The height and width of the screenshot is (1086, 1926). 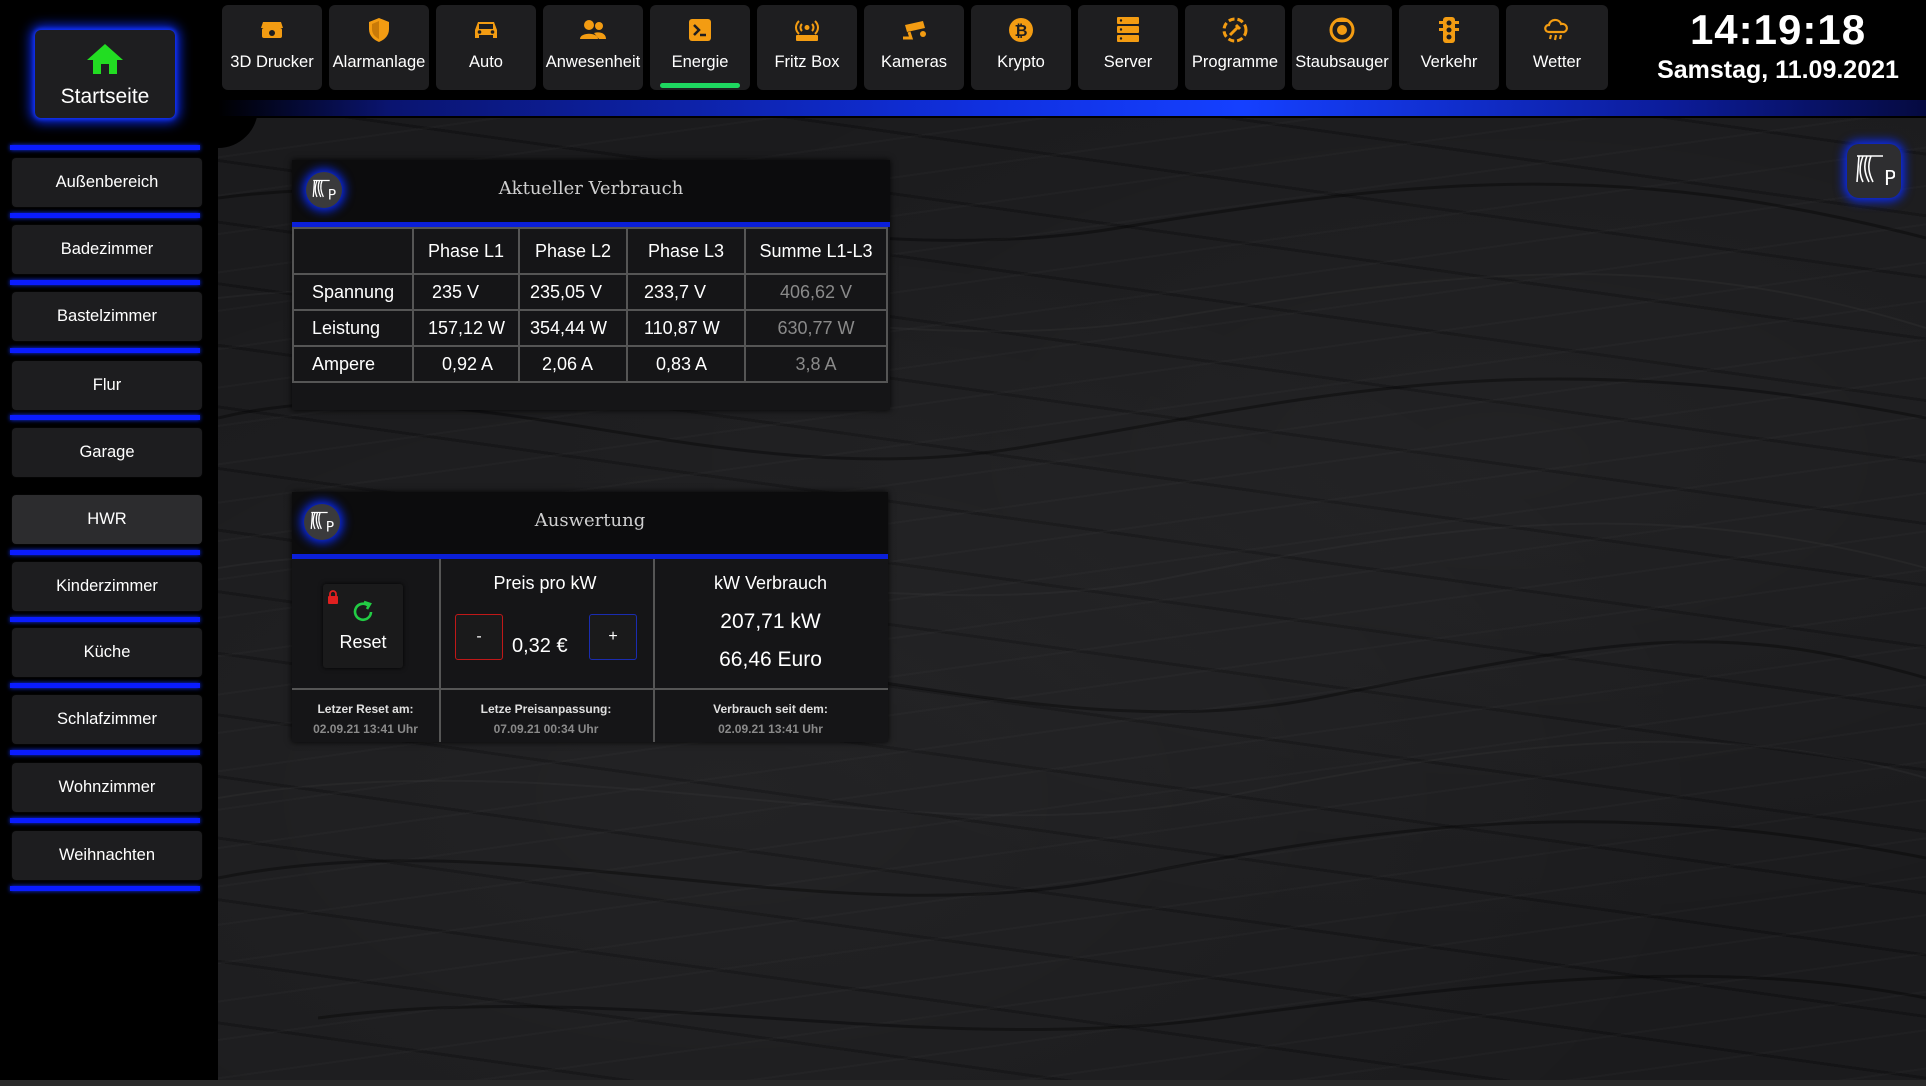 I want to click on panel-title: Auswertung, so click(x=590, y=520).